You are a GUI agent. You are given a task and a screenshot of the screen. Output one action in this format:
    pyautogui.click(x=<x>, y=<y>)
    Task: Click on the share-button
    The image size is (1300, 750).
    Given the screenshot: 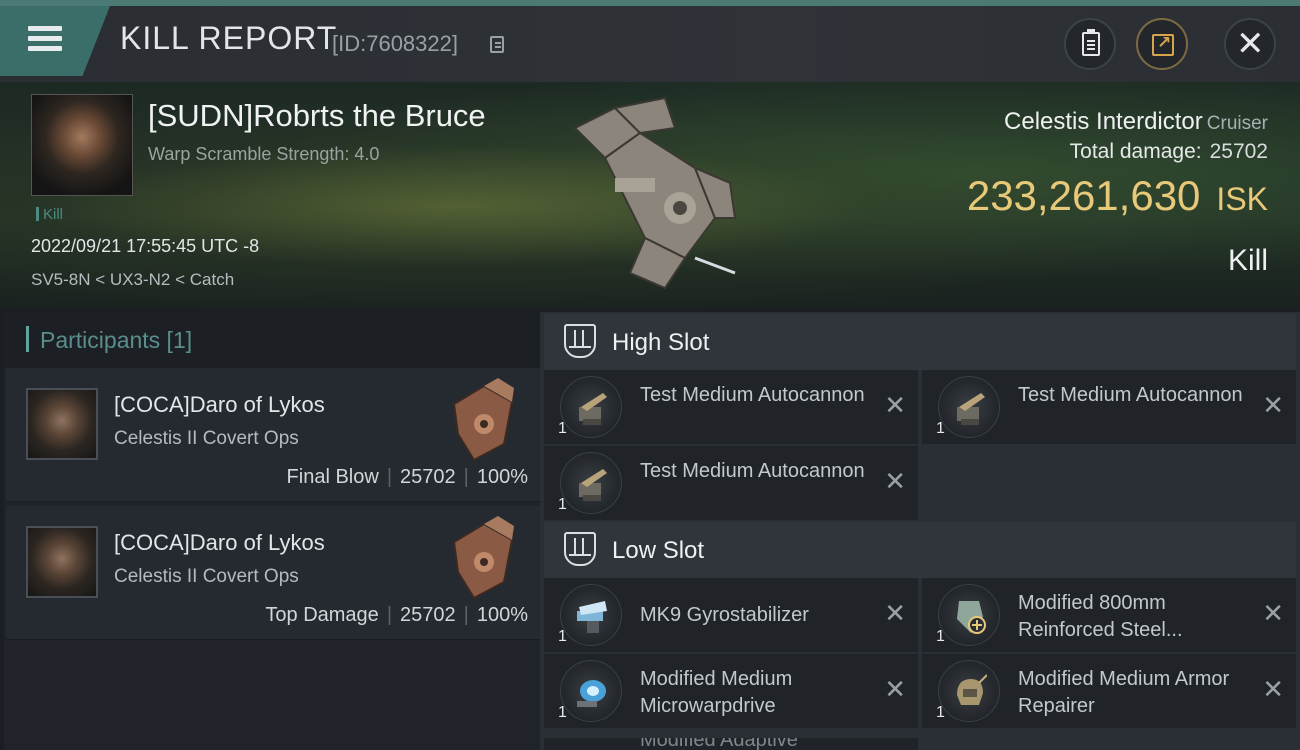 What is the action you would take?
    pyautogui.click(x=1162, y=44)
    